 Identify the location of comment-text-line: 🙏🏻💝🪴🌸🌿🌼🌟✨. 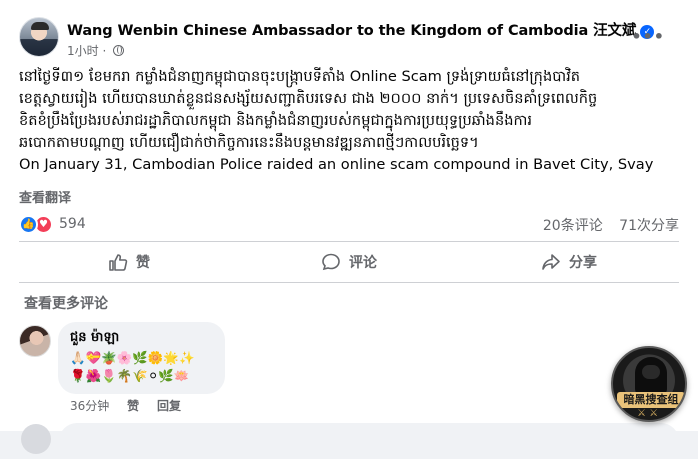
(132, 357).